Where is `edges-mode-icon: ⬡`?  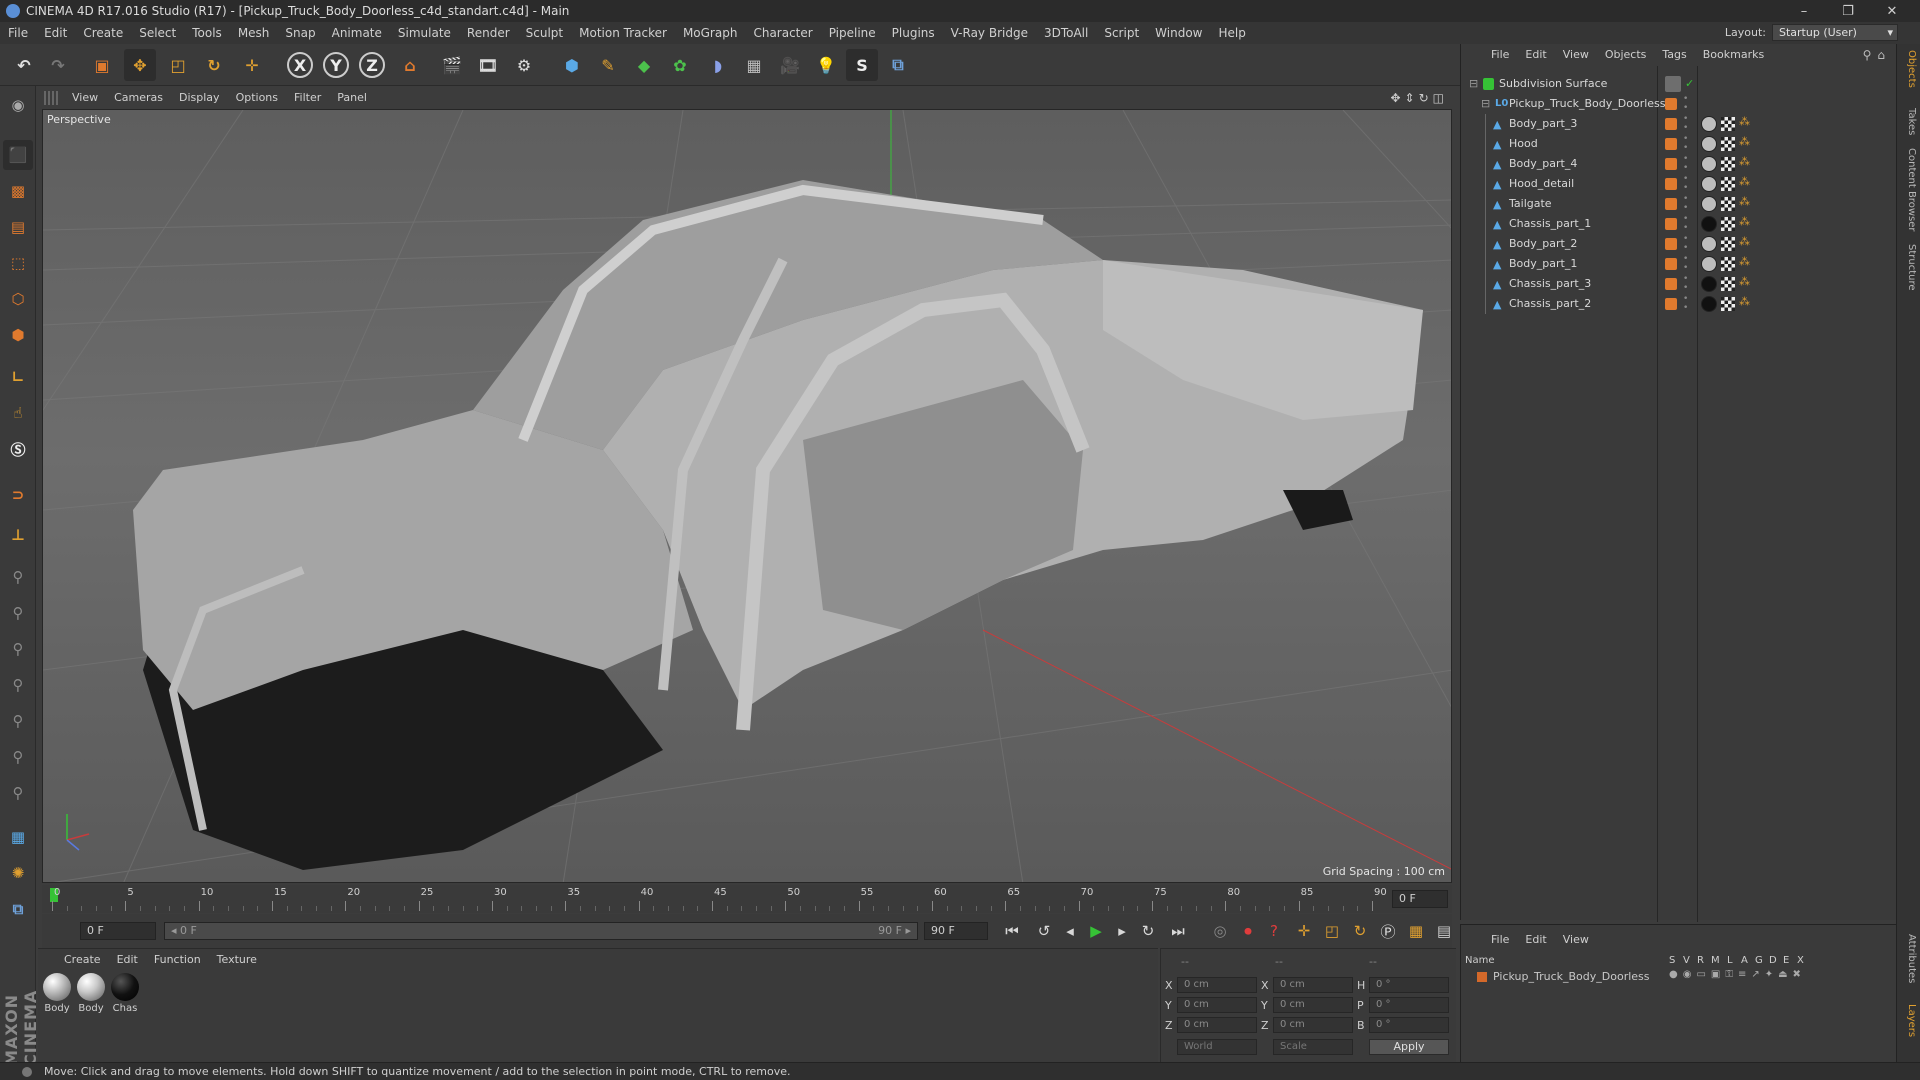
edges-mode-icon: ⬡ is located at coordinates (18, 299).